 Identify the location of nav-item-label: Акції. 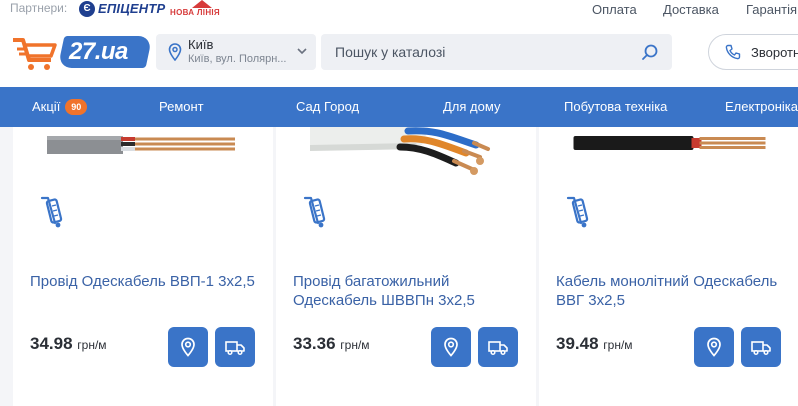
(46, 106).